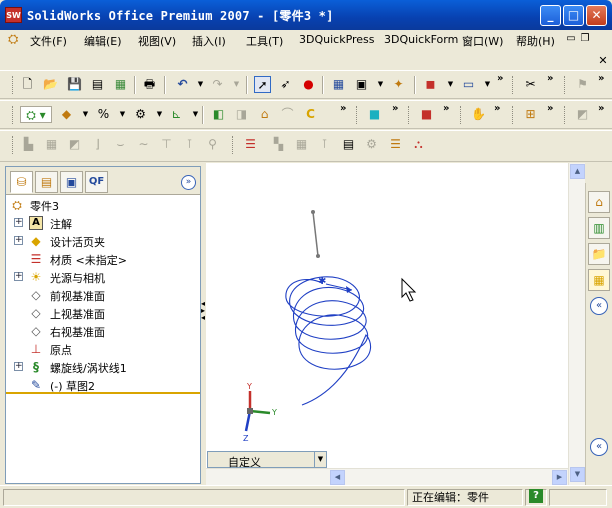  Describe the element at coordinates (209, 41) in the screenshot. I see `menu-insert: 插入(I)` at that location.